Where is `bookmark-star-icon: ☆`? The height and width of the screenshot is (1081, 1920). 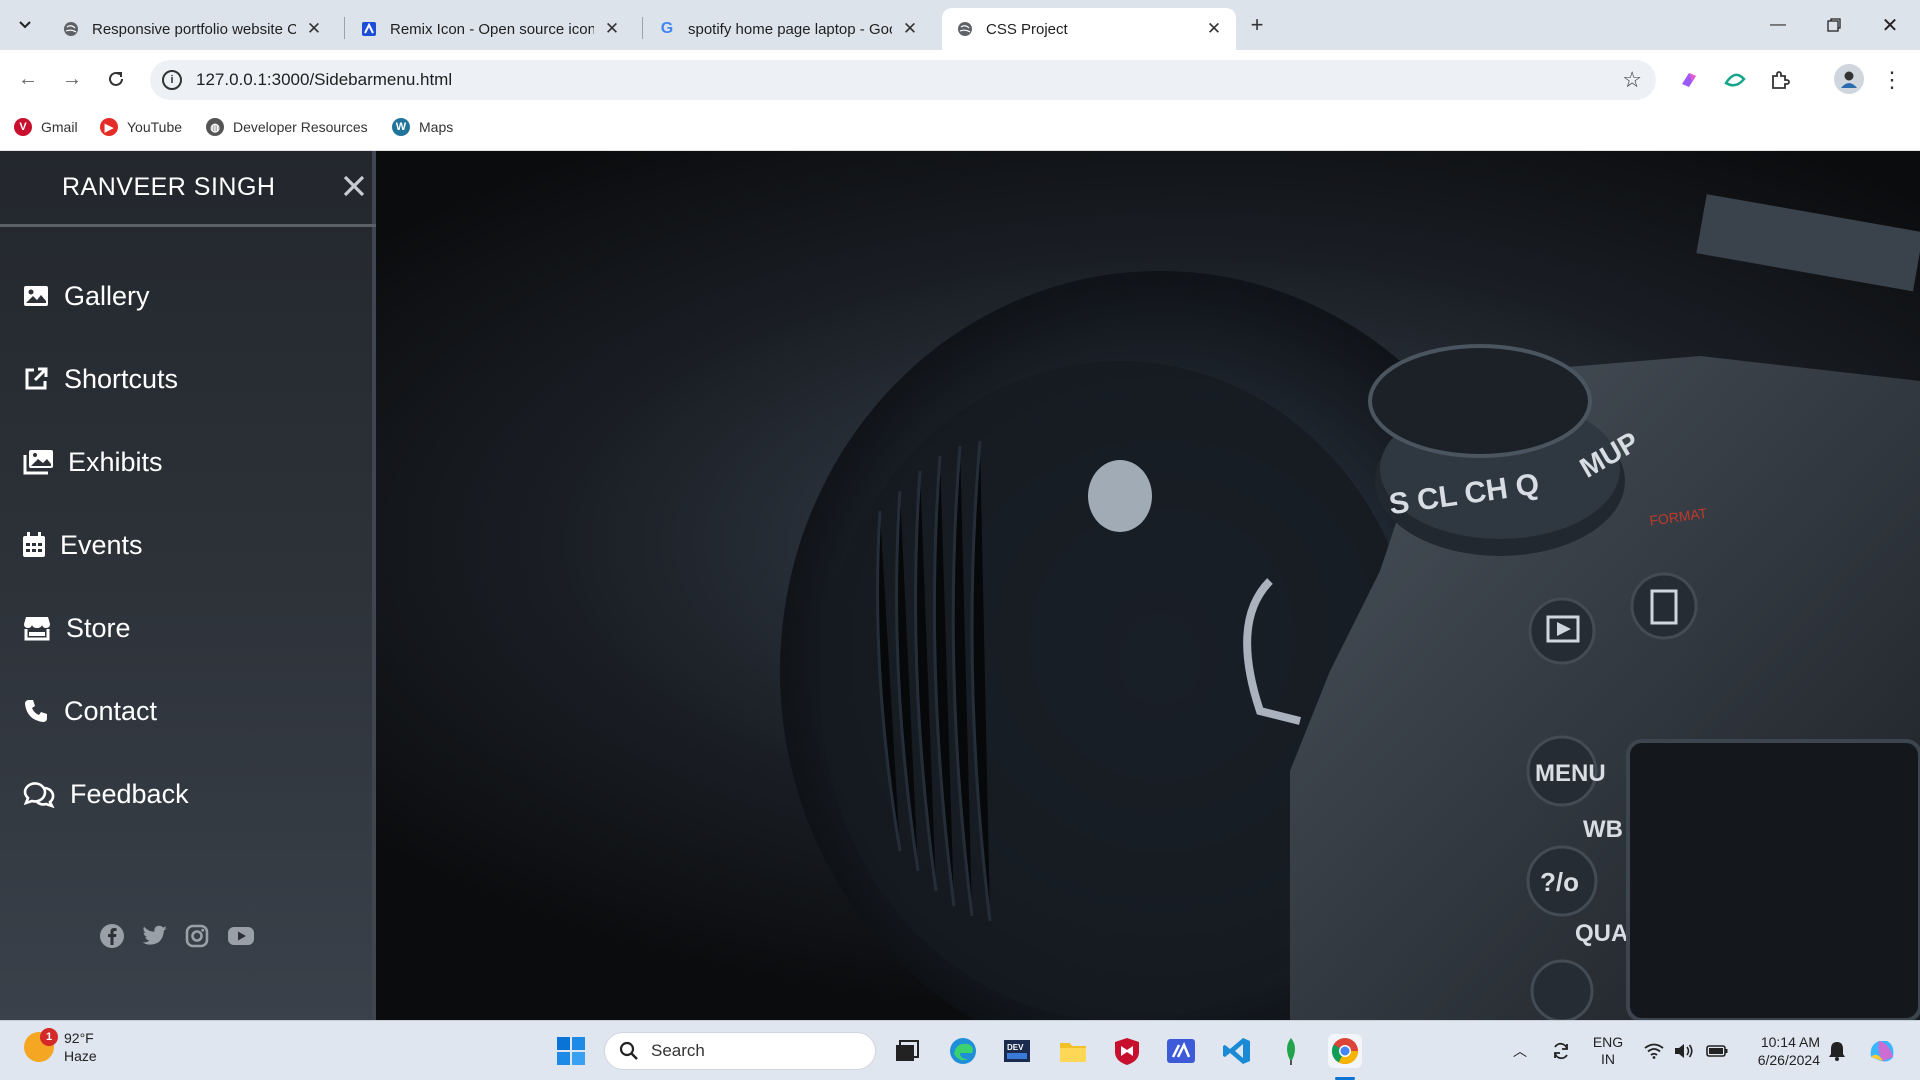
bookmark-star-icon: ☆ is located at coordinates (1632, 80).